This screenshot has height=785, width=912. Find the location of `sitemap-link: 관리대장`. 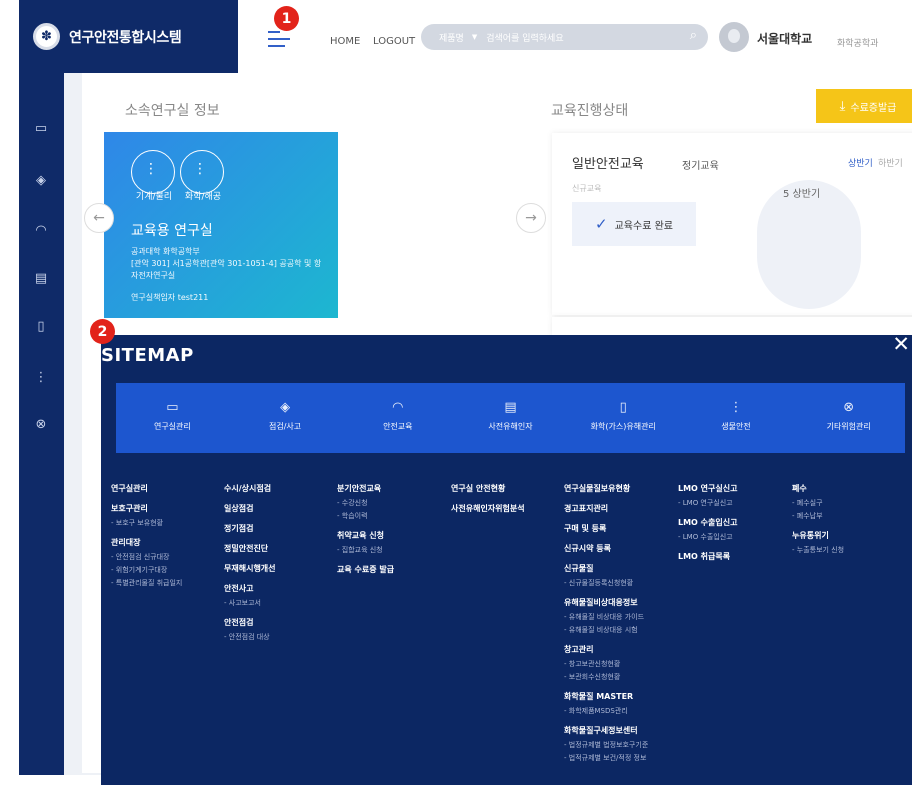

sitemap-link: 관리대장 is located at coordinates (167, 542).